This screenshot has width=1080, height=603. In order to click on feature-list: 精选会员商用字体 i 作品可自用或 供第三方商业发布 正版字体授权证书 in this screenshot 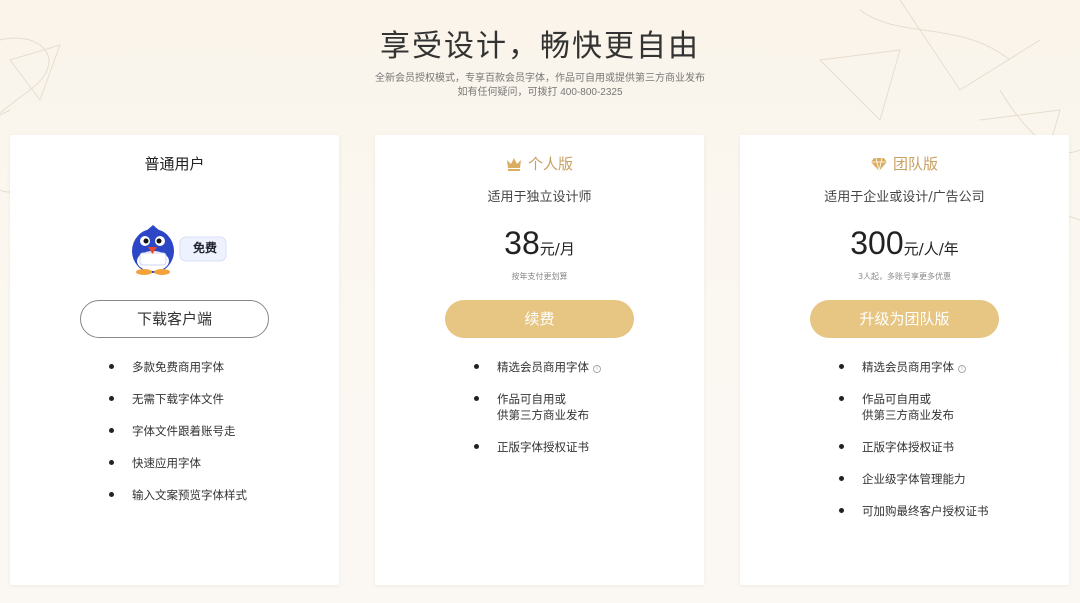, I will do `click(583, 415)`.